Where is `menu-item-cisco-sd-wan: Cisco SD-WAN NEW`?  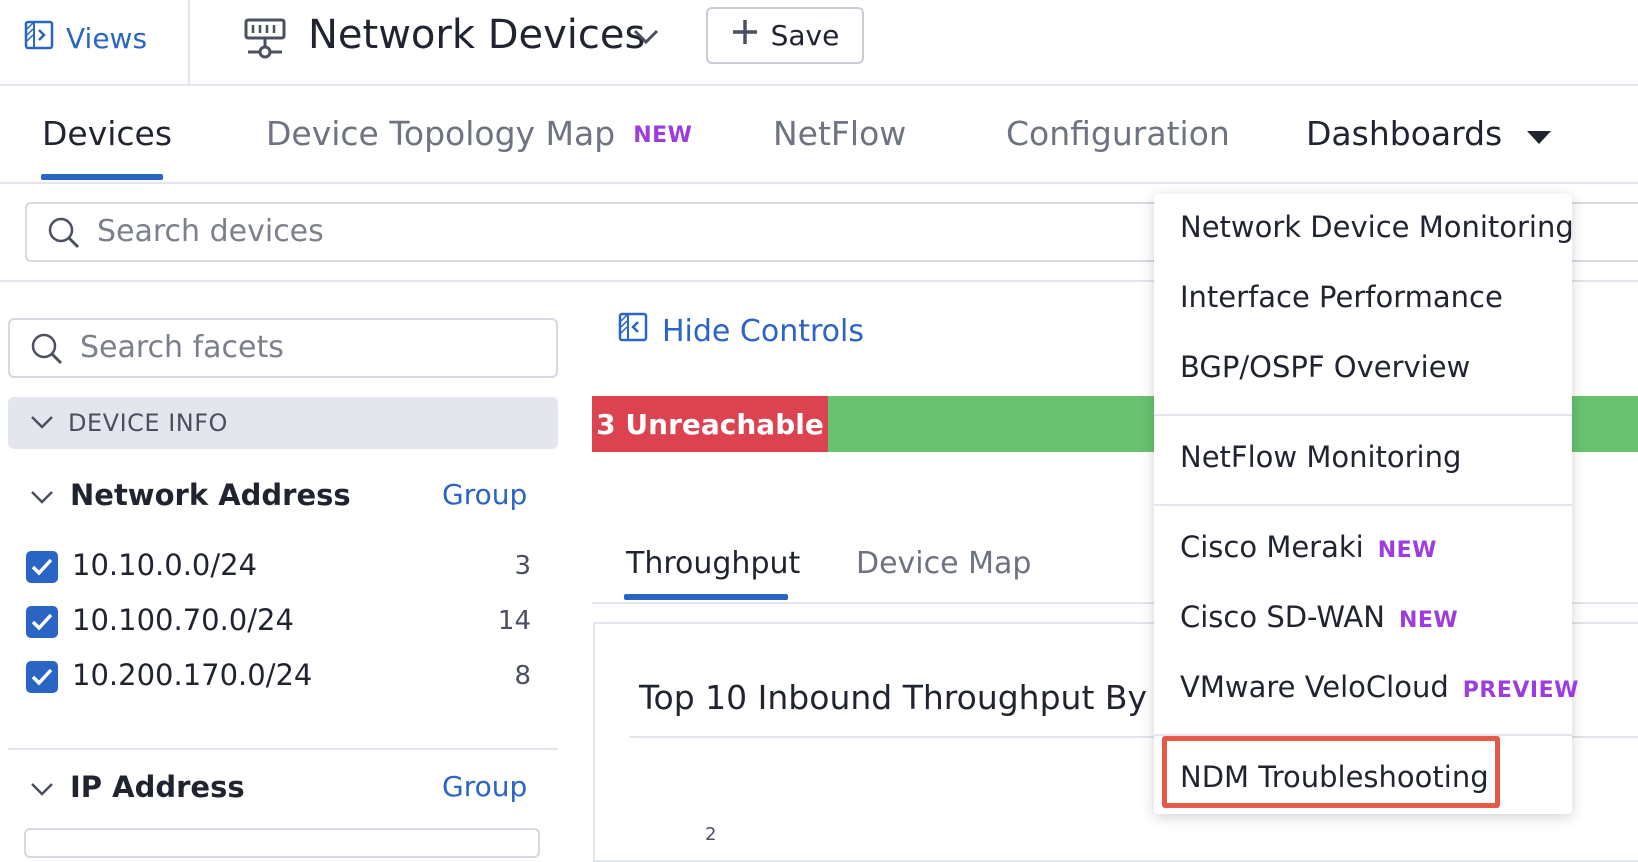
menu-item-cisco-sd-wan: Cisco SD-WAN NEW is located at coordinates (1319, 617).